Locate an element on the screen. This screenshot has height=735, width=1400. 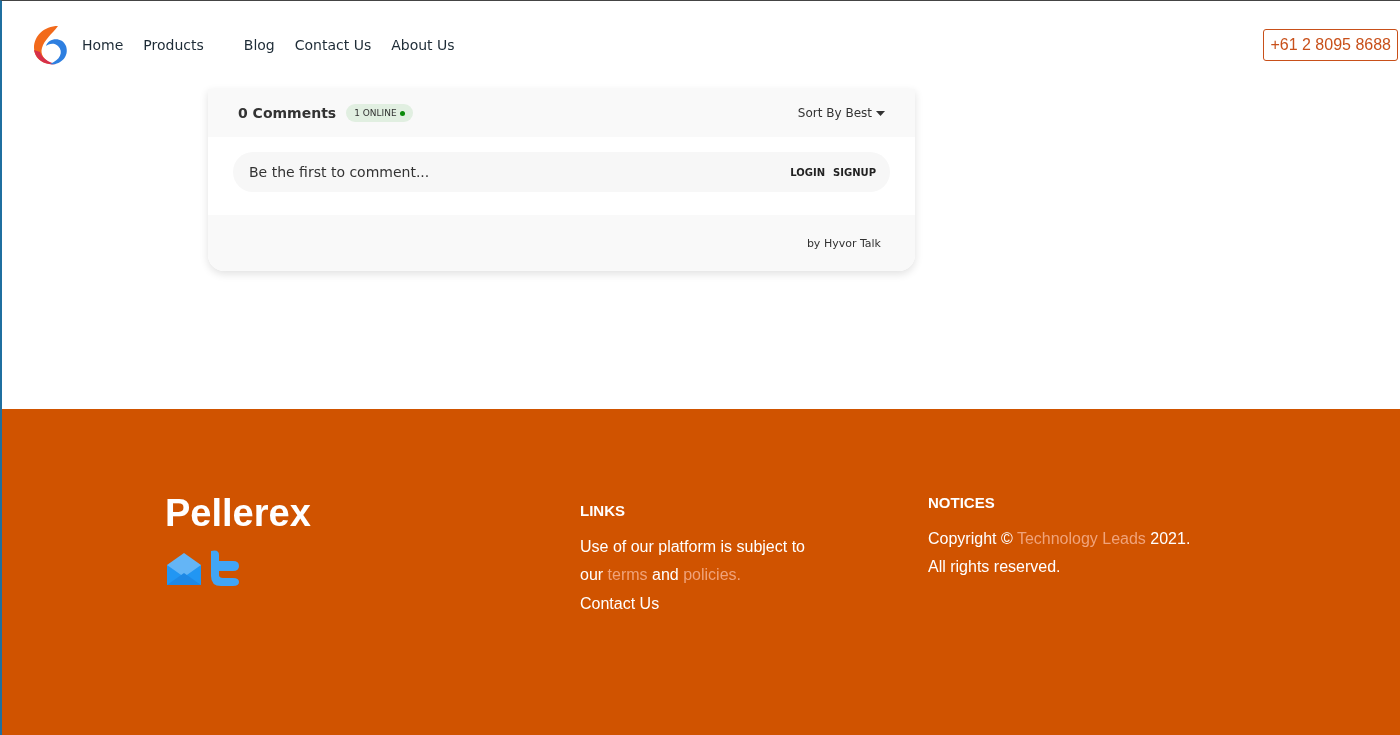
notice-text: Copyright © Technology Leads 2021. is located at coordinates (1060, 539).